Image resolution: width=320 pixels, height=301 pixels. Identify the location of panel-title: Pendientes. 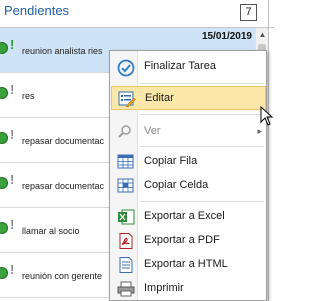
(37, 10).